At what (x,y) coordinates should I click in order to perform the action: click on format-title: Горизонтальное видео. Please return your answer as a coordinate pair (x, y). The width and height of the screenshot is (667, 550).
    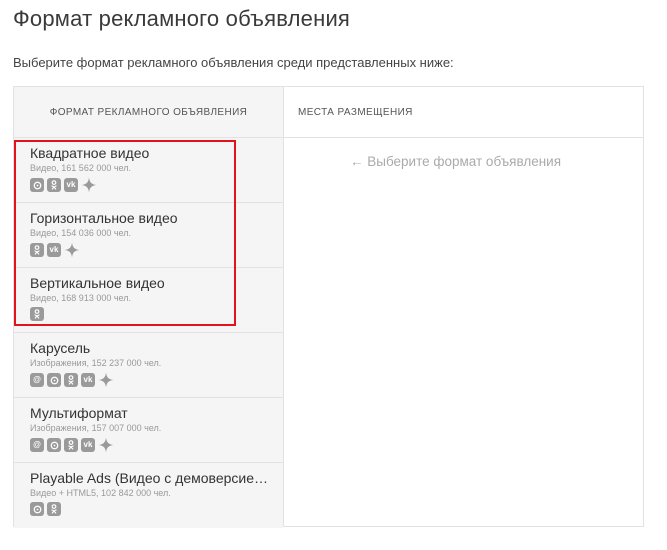
    Looking at the image, I should click on (104, 218).